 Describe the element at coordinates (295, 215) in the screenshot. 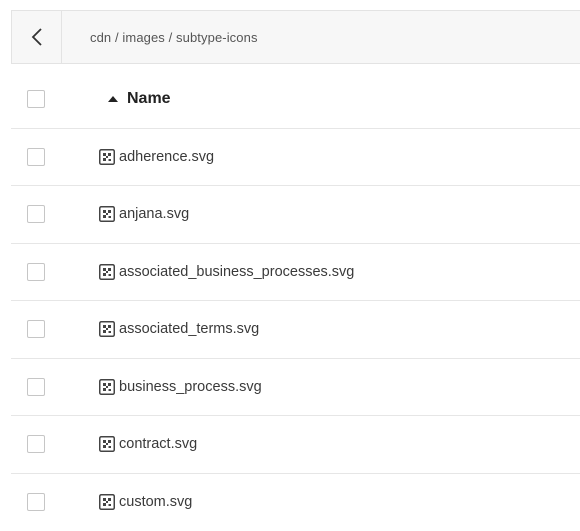

I see `table-row: anjana.svg` at that location.